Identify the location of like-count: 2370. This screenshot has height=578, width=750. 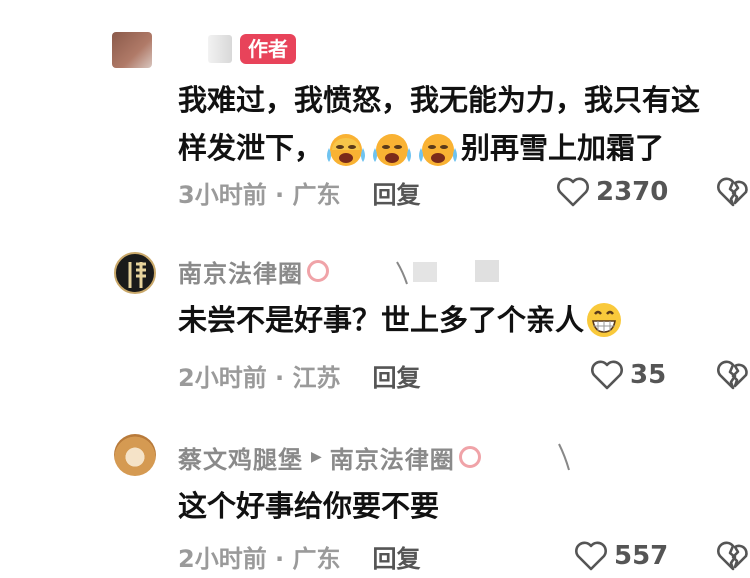
(632, 192).